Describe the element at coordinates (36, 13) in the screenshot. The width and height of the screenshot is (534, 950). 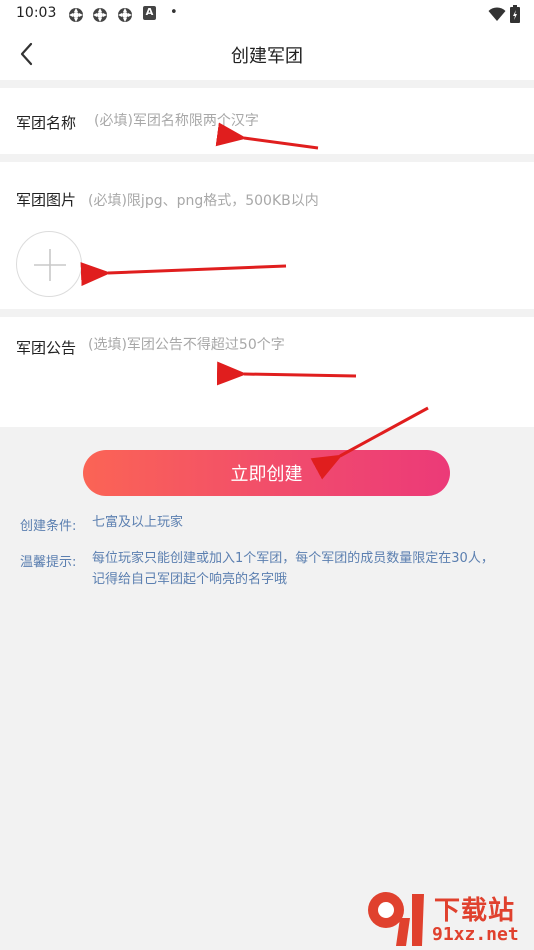
I see `status-time: 10:03` at that location.